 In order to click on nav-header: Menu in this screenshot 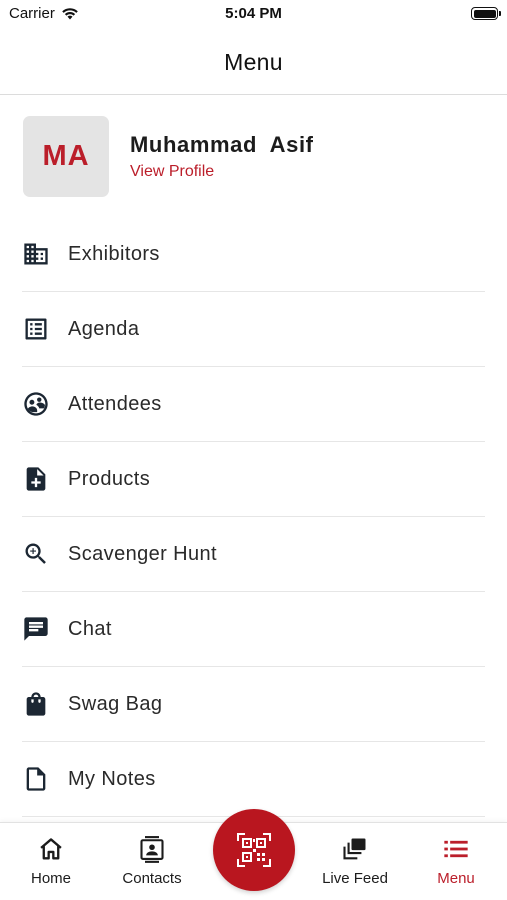, I will do `click(253, 62)`.